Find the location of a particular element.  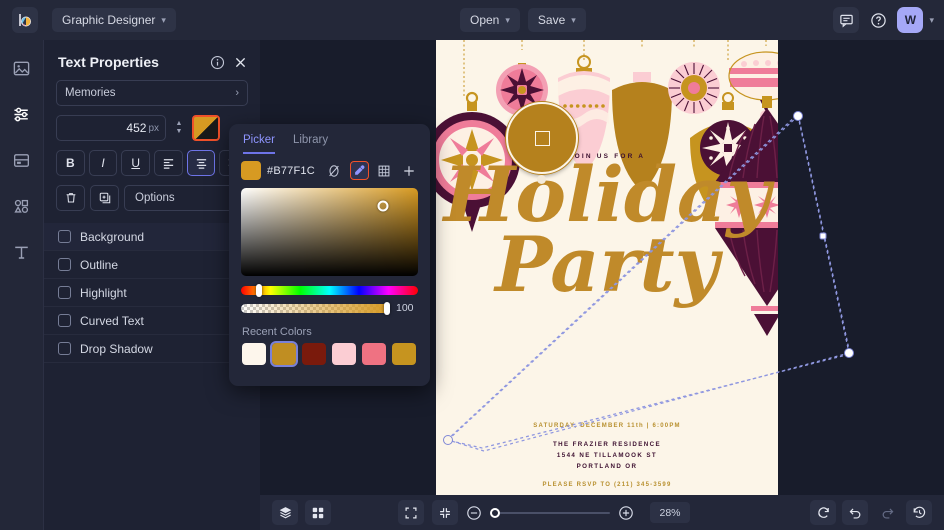

file-actions: Open ▾ Save ▾ is located at coordinates (523, 20).